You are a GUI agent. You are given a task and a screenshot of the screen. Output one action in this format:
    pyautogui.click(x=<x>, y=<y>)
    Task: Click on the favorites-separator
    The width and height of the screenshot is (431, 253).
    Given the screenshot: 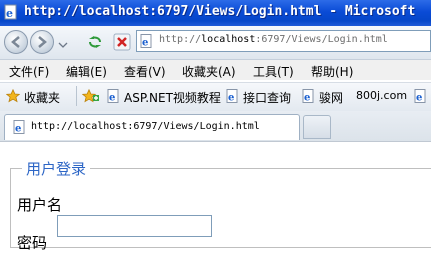 What is the action you would take?
    pyautogui.click(x=76, y=96)
    